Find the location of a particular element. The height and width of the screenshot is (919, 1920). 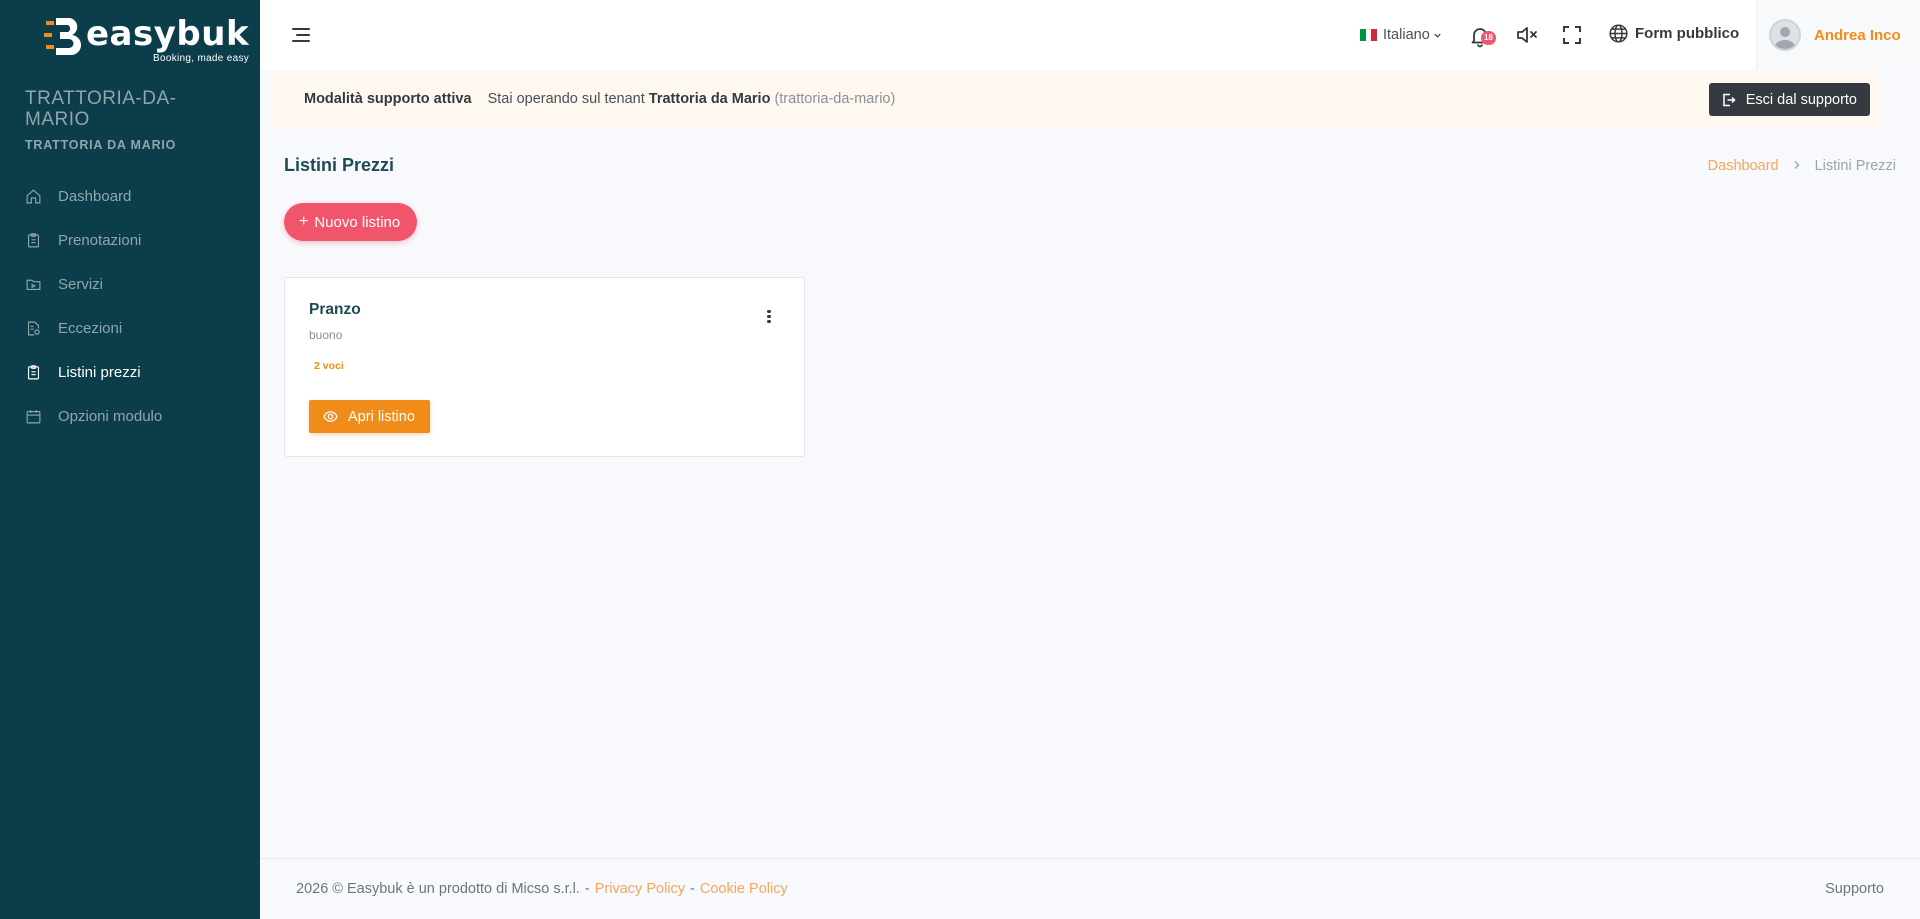

exit-icon is located at coordinates (1729, 100).